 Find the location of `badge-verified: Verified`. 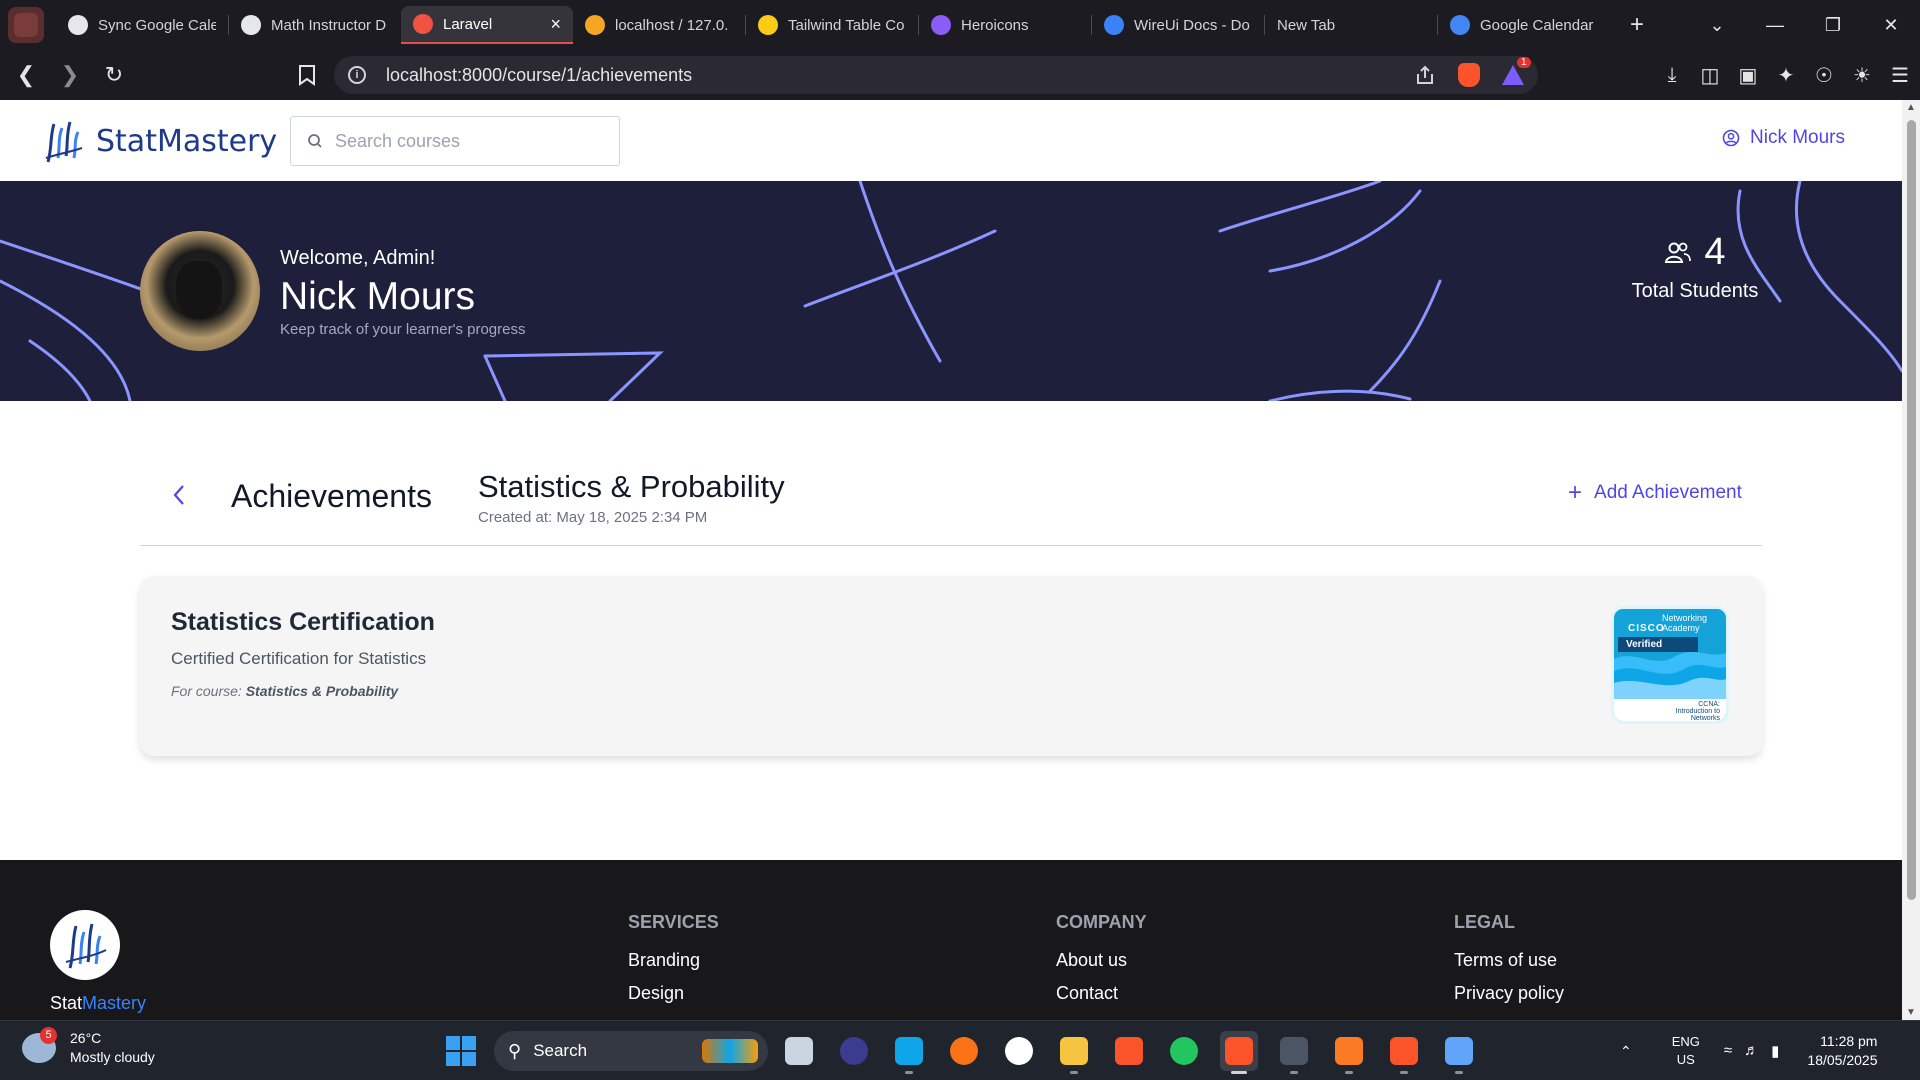

badge-verified: Verified is located at coordinates (1658, 644).